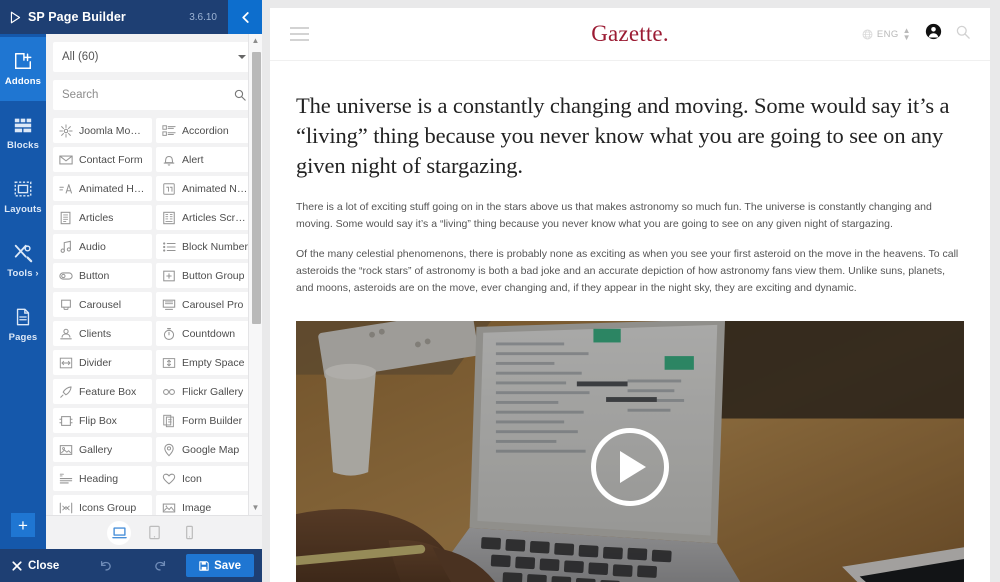  What do you see at coordinates (102, 449) in the screenshot?
I see `addon-item: Gallery` at bounding box center [102, 449].